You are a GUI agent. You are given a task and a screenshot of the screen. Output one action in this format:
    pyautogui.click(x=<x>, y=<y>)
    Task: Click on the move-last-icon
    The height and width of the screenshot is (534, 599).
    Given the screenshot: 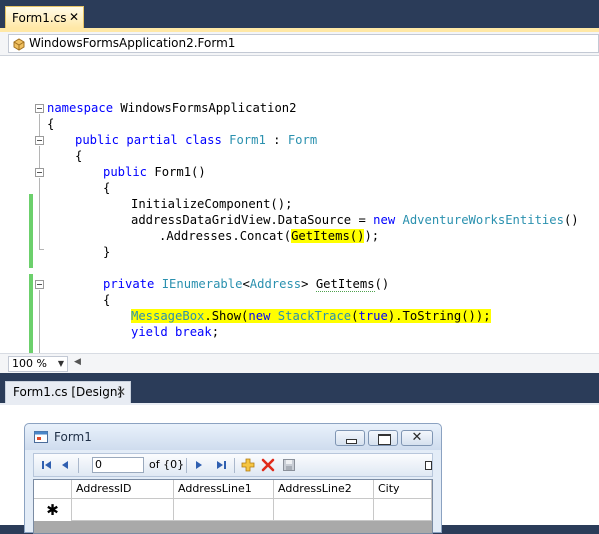 What is the action you would take?
    pyautogui.click(x=221, y=465)
    